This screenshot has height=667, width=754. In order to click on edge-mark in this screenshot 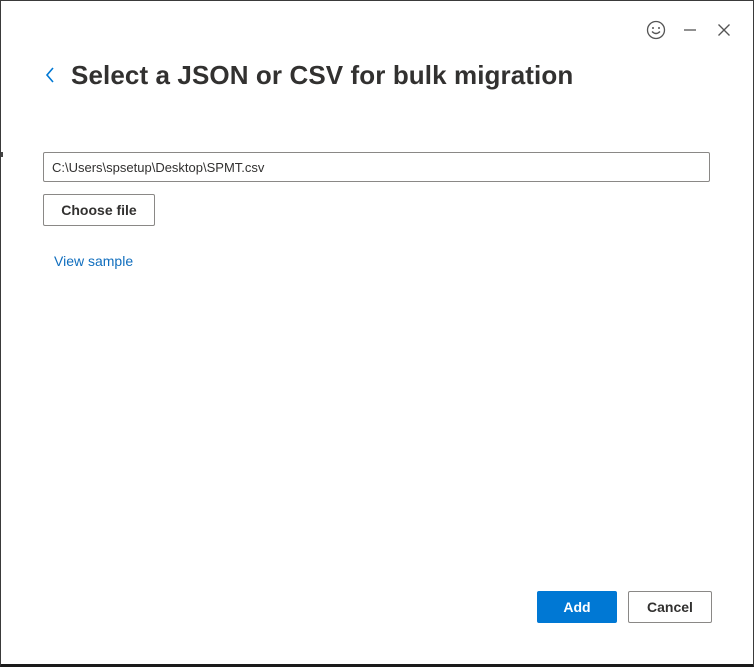, I will do `click(2, 154)`.